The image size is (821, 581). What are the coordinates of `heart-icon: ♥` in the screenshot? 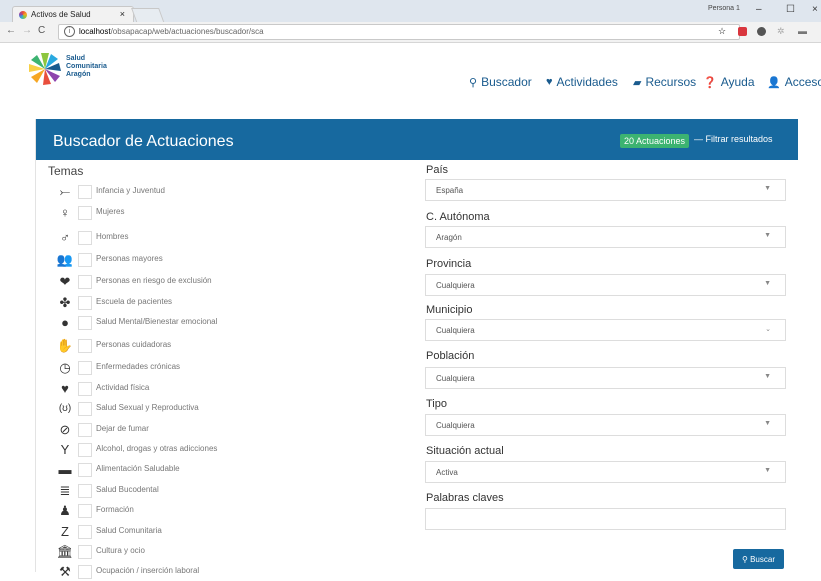 It's located at (549, 82).